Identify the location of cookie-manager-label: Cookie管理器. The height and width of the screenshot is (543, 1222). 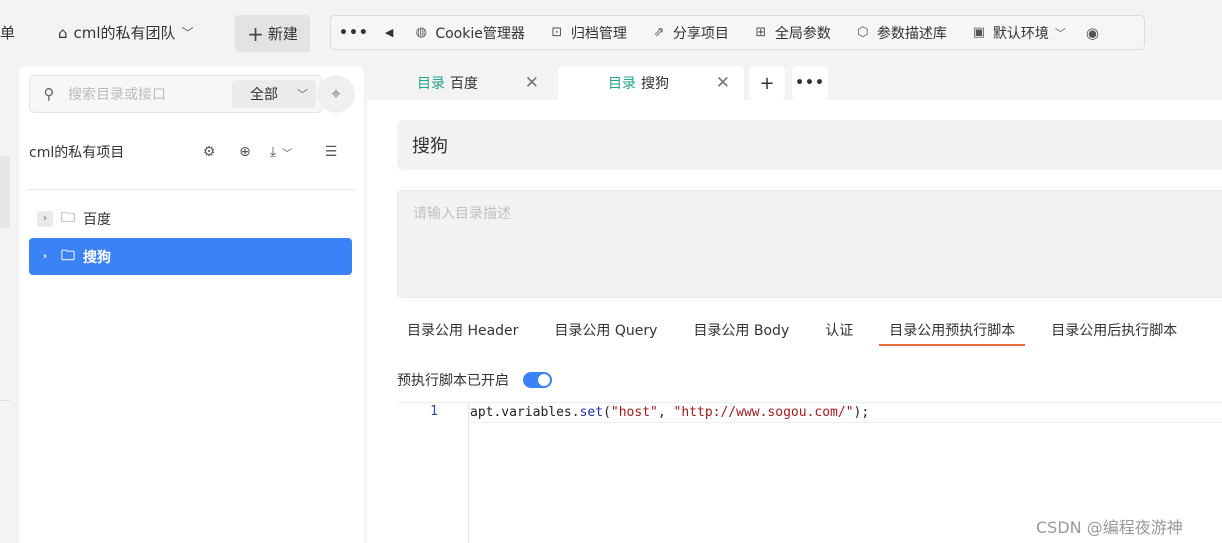
(480, 33).